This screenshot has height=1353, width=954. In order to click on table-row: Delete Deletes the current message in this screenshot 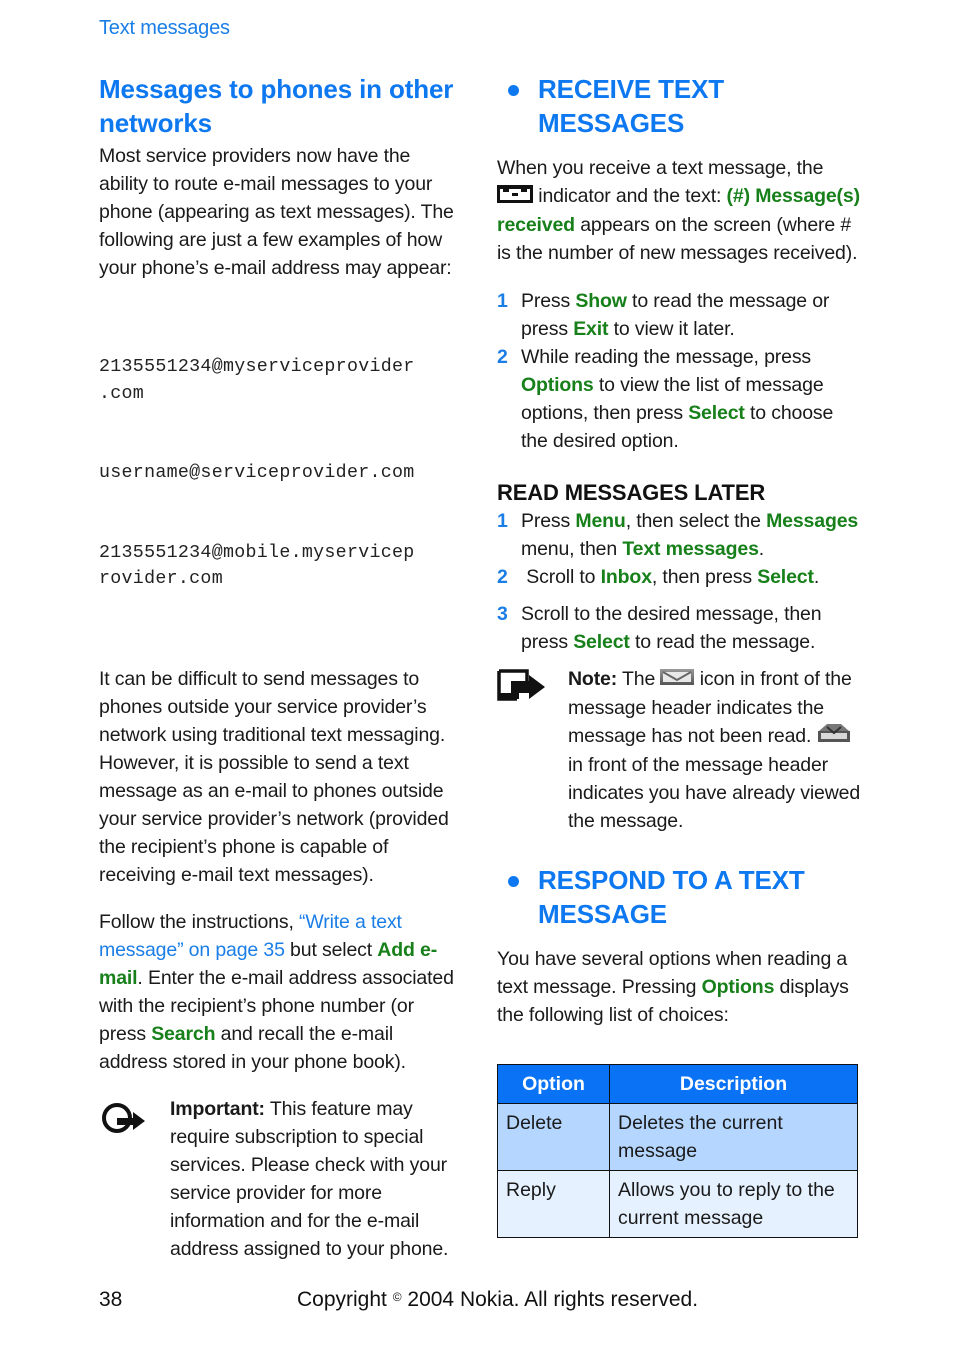, I will do `click(677, 1137)`.